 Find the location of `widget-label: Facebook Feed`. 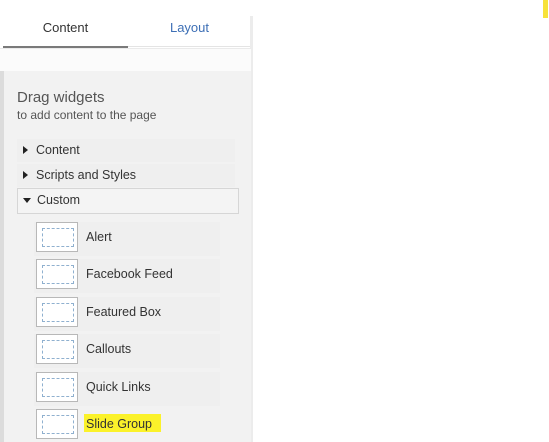

widget-label: Facebook Feed is located at coordinates (129, 274).